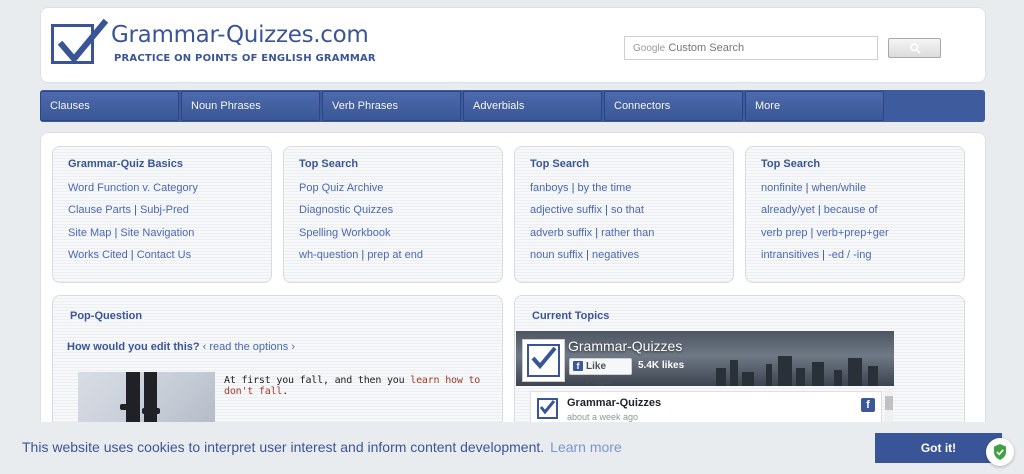 Image resolution: width=1024 pixels, height=474 pixels. I want to click on post-author-logo, so click(547, 408).